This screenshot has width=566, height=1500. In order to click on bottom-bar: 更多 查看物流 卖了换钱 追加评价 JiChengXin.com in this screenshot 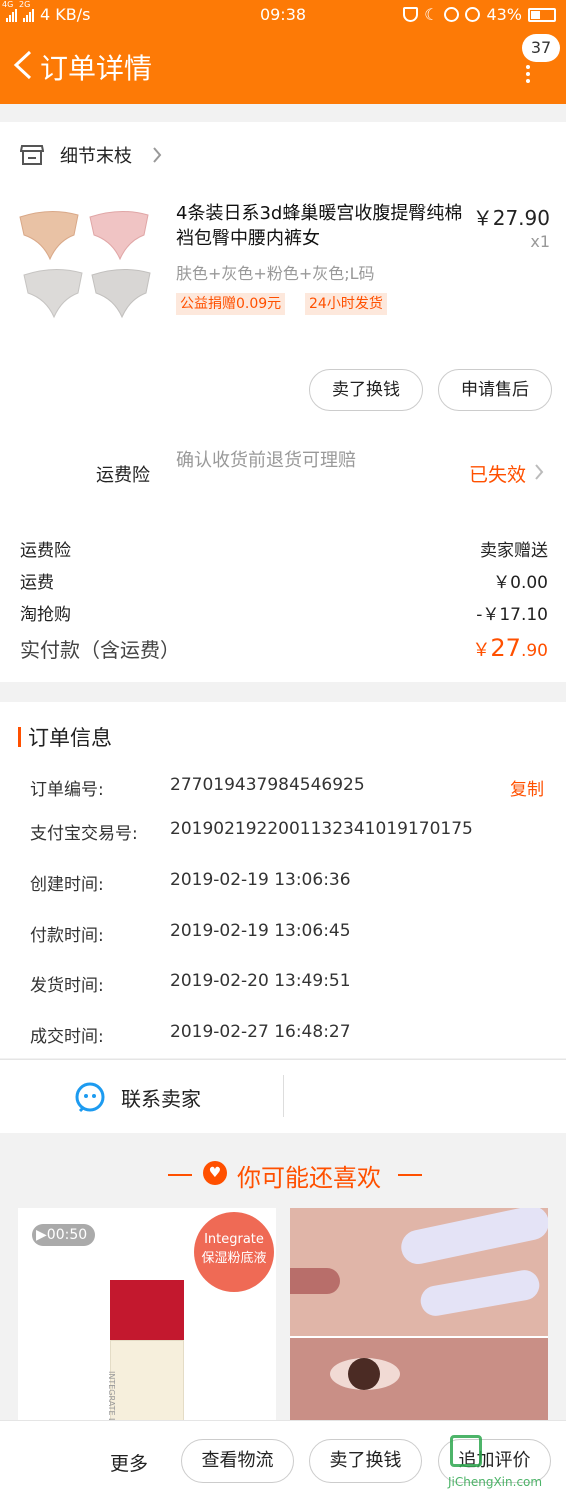, I will do `click(283, 1460)`.